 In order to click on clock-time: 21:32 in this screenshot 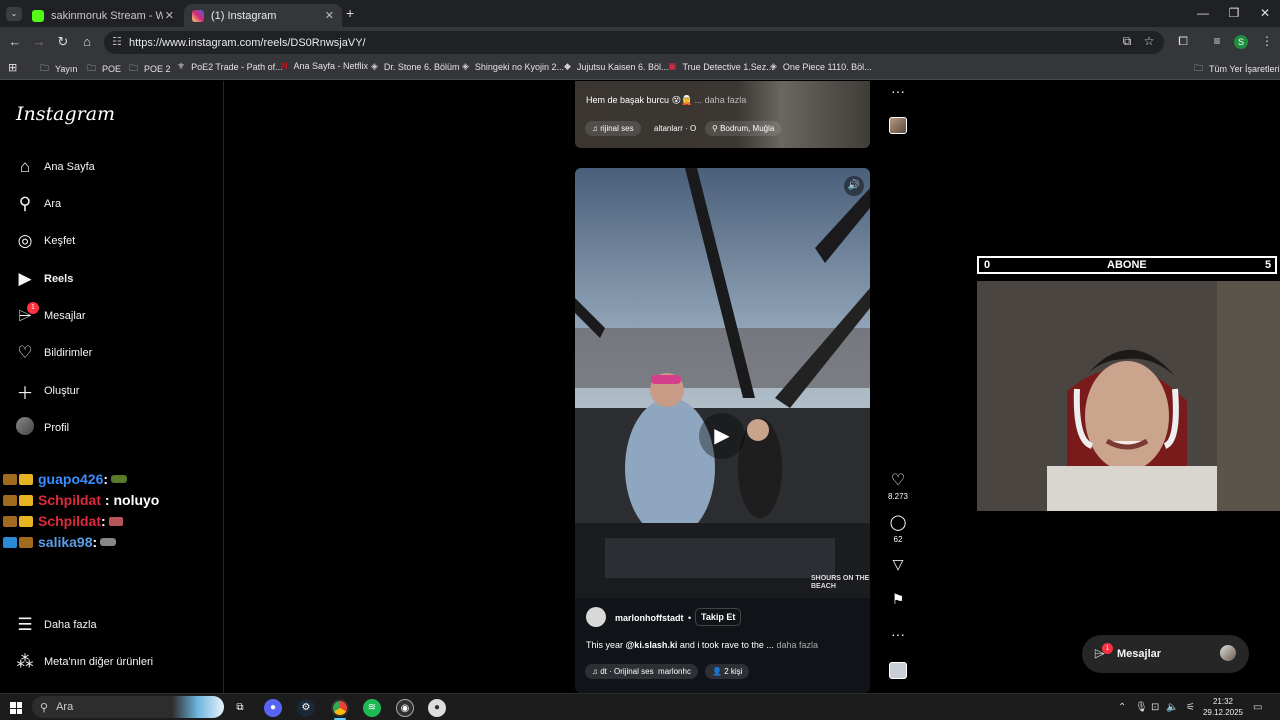, I will do `click(1223, 701)`.